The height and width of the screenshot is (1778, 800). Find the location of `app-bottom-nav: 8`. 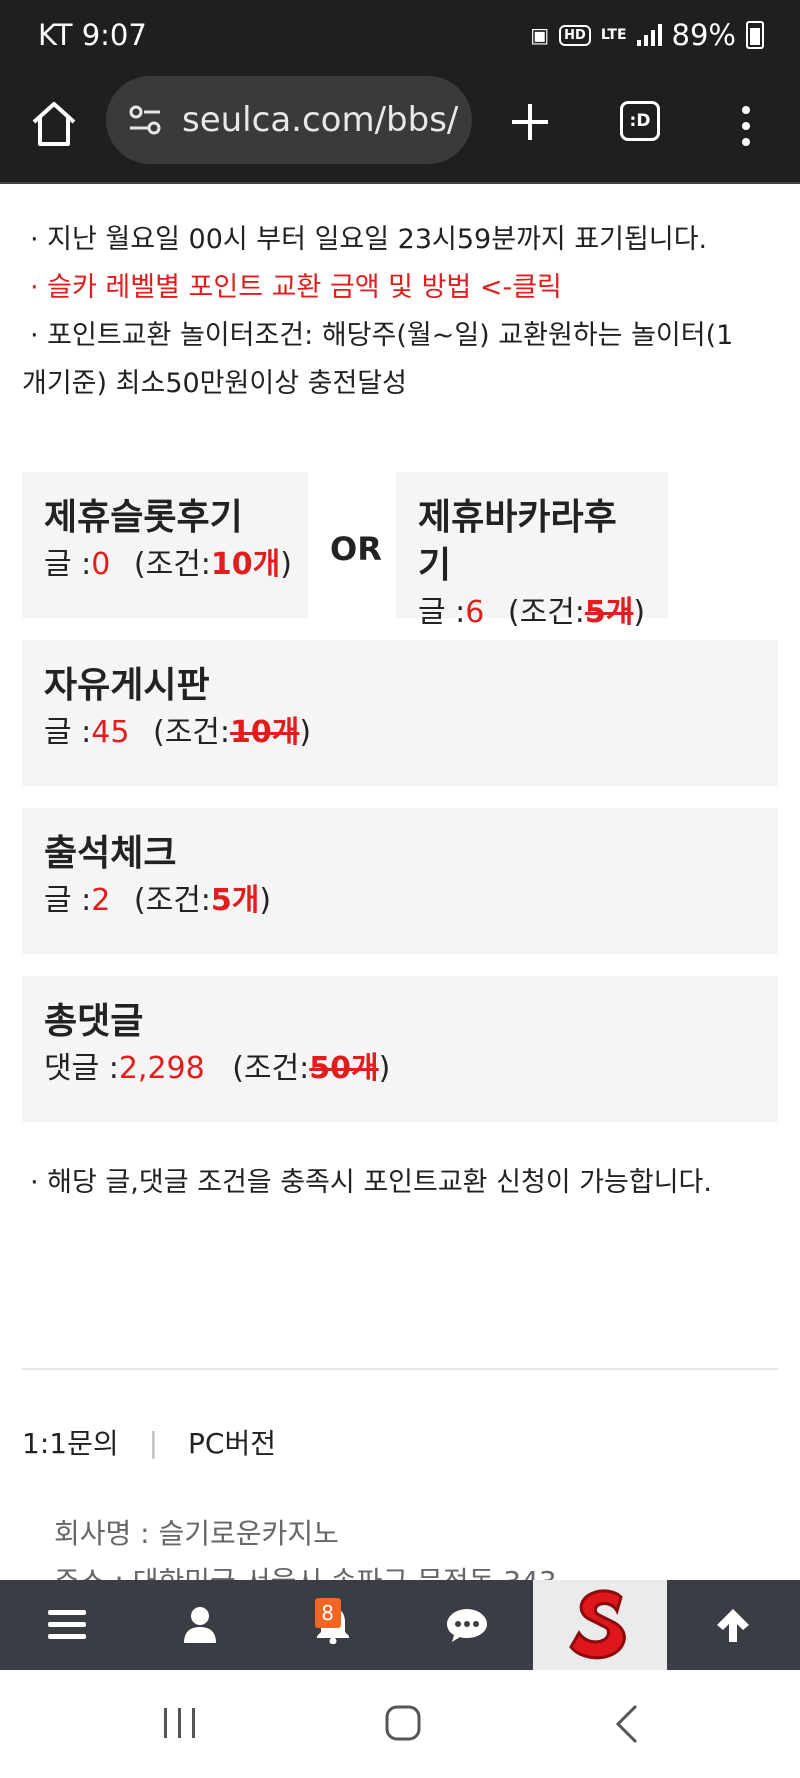

app-bottom-nav: 8 is located at coordinates (400, 1625).